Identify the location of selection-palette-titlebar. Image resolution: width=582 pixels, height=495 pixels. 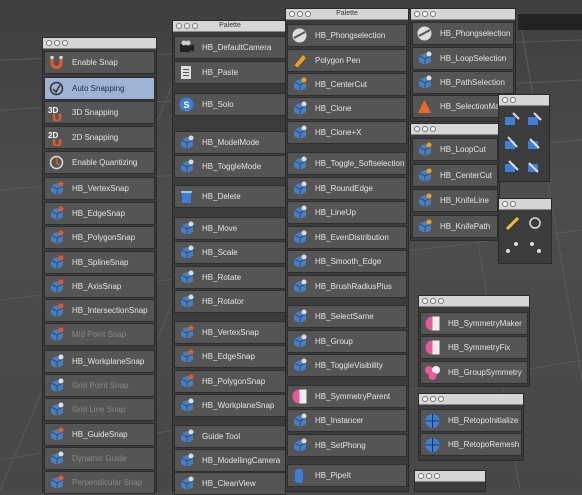
(463, 14).